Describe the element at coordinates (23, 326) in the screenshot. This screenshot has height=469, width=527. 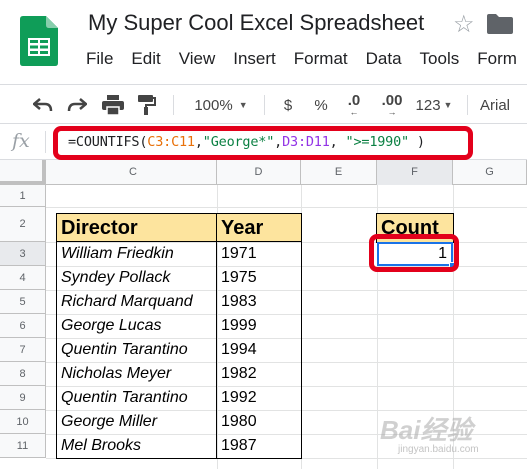
I see `row-header-6: 6` at that location.